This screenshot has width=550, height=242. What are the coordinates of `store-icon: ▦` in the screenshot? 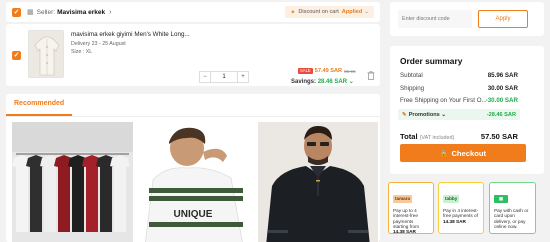 It's located at (30, 12).